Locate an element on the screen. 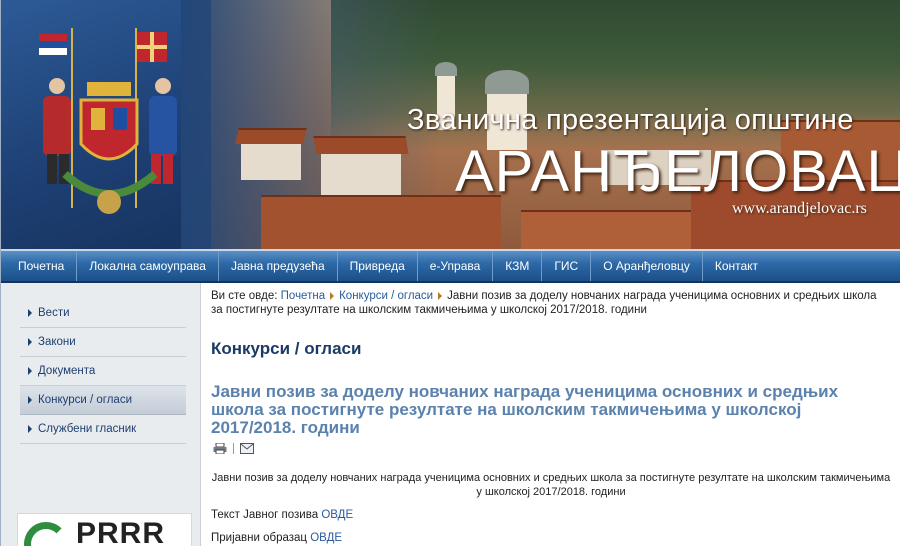 This screenshot has width=900, height=546. tools-divider is located at coordinates (233, 448).